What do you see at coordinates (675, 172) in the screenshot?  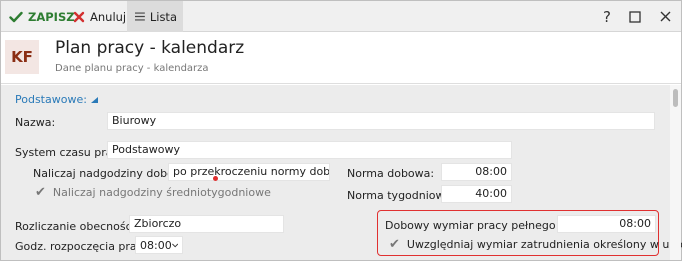 I see `vertical-scrollbar` at bounding box center [675, 172].